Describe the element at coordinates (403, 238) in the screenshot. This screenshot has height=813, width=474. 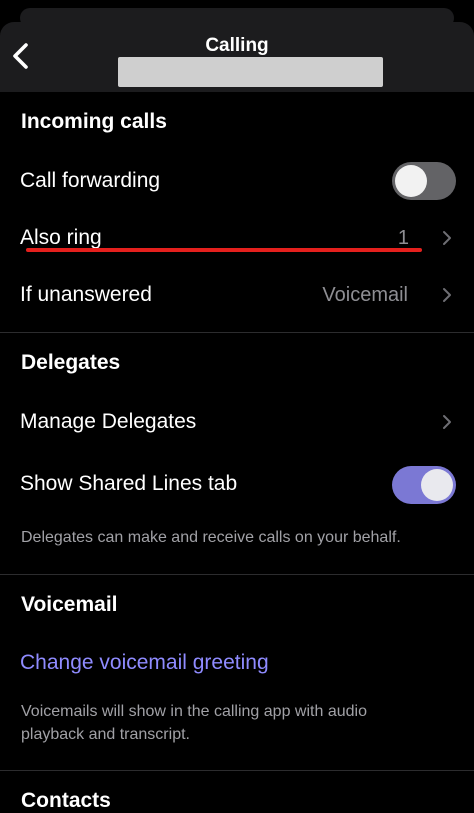
I see `also-ring-value: 1` at that location.